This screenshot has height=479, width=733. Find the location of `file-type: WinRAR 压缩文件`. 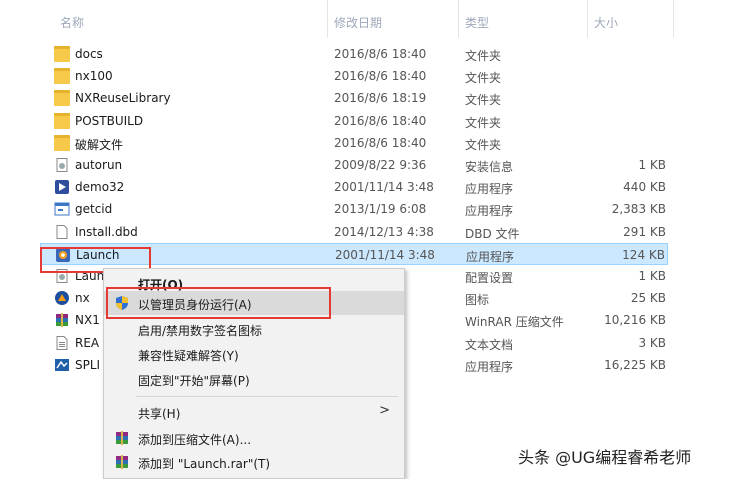

file-type: WinRAR 压缩文件 is located at coordinates (514, 322).